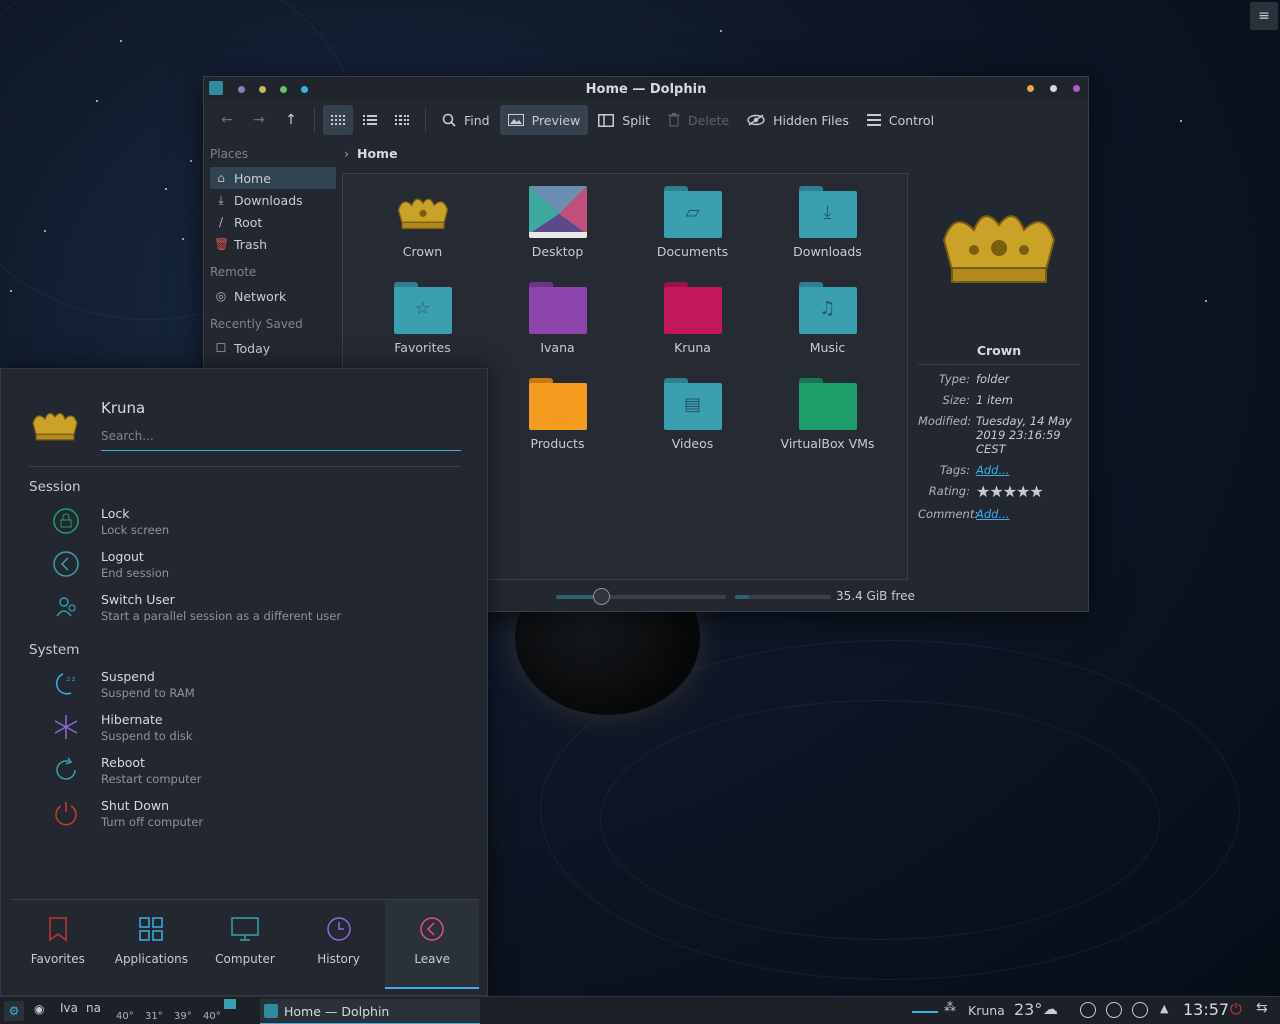  Describe the element at coordinates (291, 120) in the screenshot. I see `up-button: ↑` at that location.